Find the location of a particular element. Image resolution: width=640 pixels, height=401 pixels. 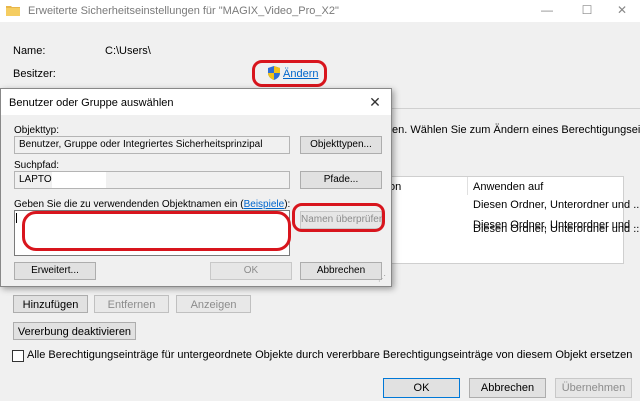

search-path-label: Suchpfad: is located at coordinates (37, 165).